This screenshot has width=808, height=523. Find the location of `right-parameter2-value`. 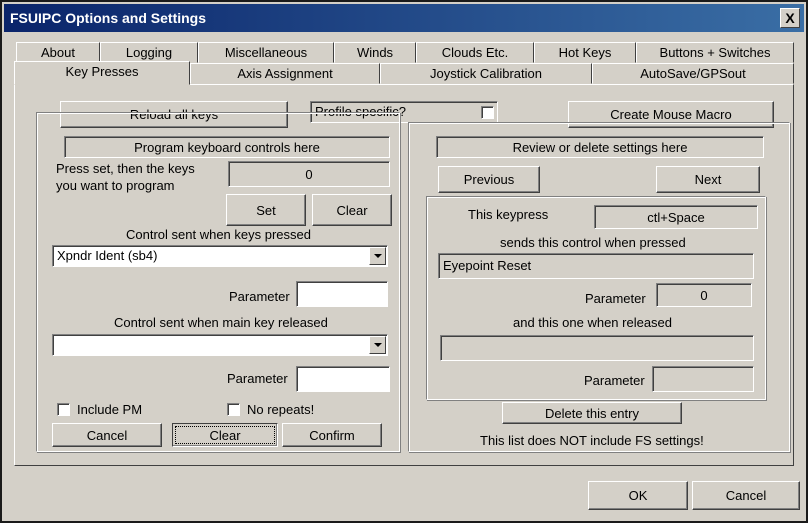

right-parameter2-value is located at coordinates (703, 379).